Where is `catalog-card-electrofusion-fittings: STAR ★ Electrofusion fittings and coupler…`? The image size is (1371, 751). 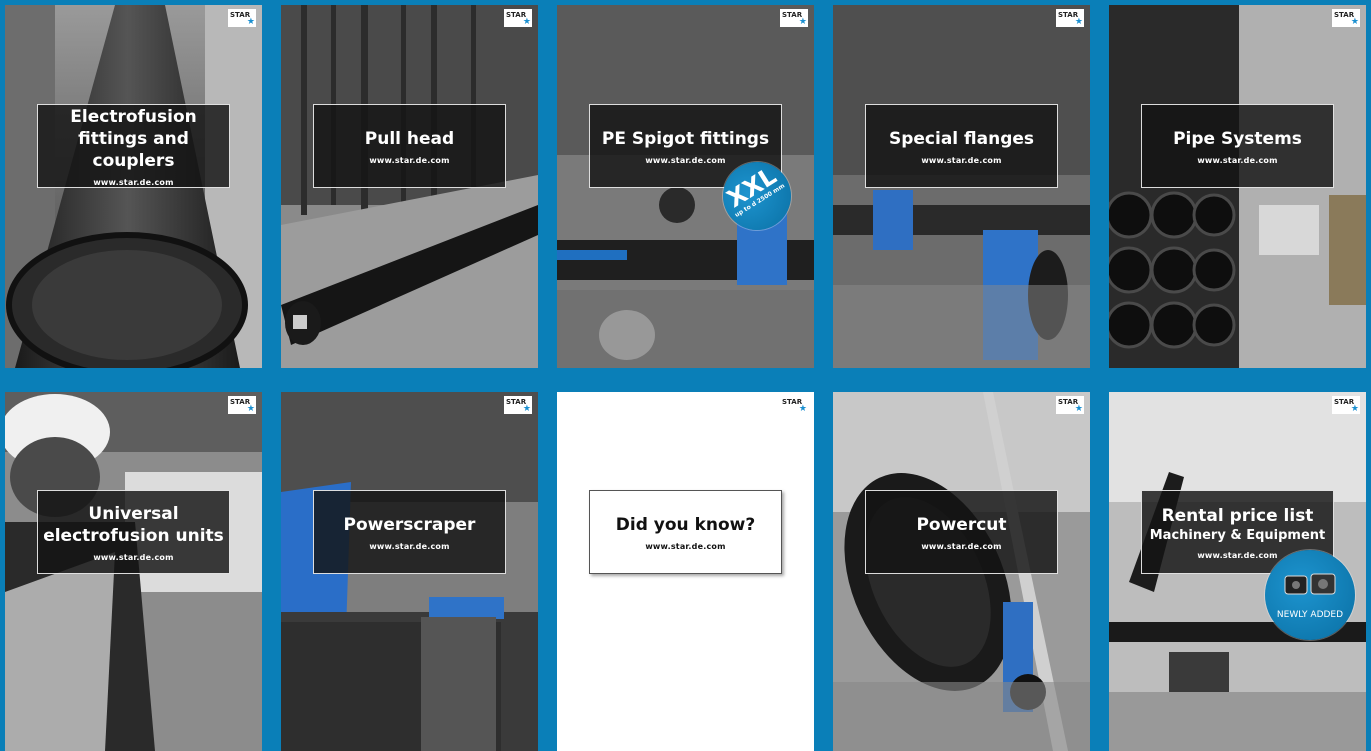
catalog-card-electrofusion-fittings: STAR ★ Electrofusion fittings and coupler… is located at coordinates (133, 186).